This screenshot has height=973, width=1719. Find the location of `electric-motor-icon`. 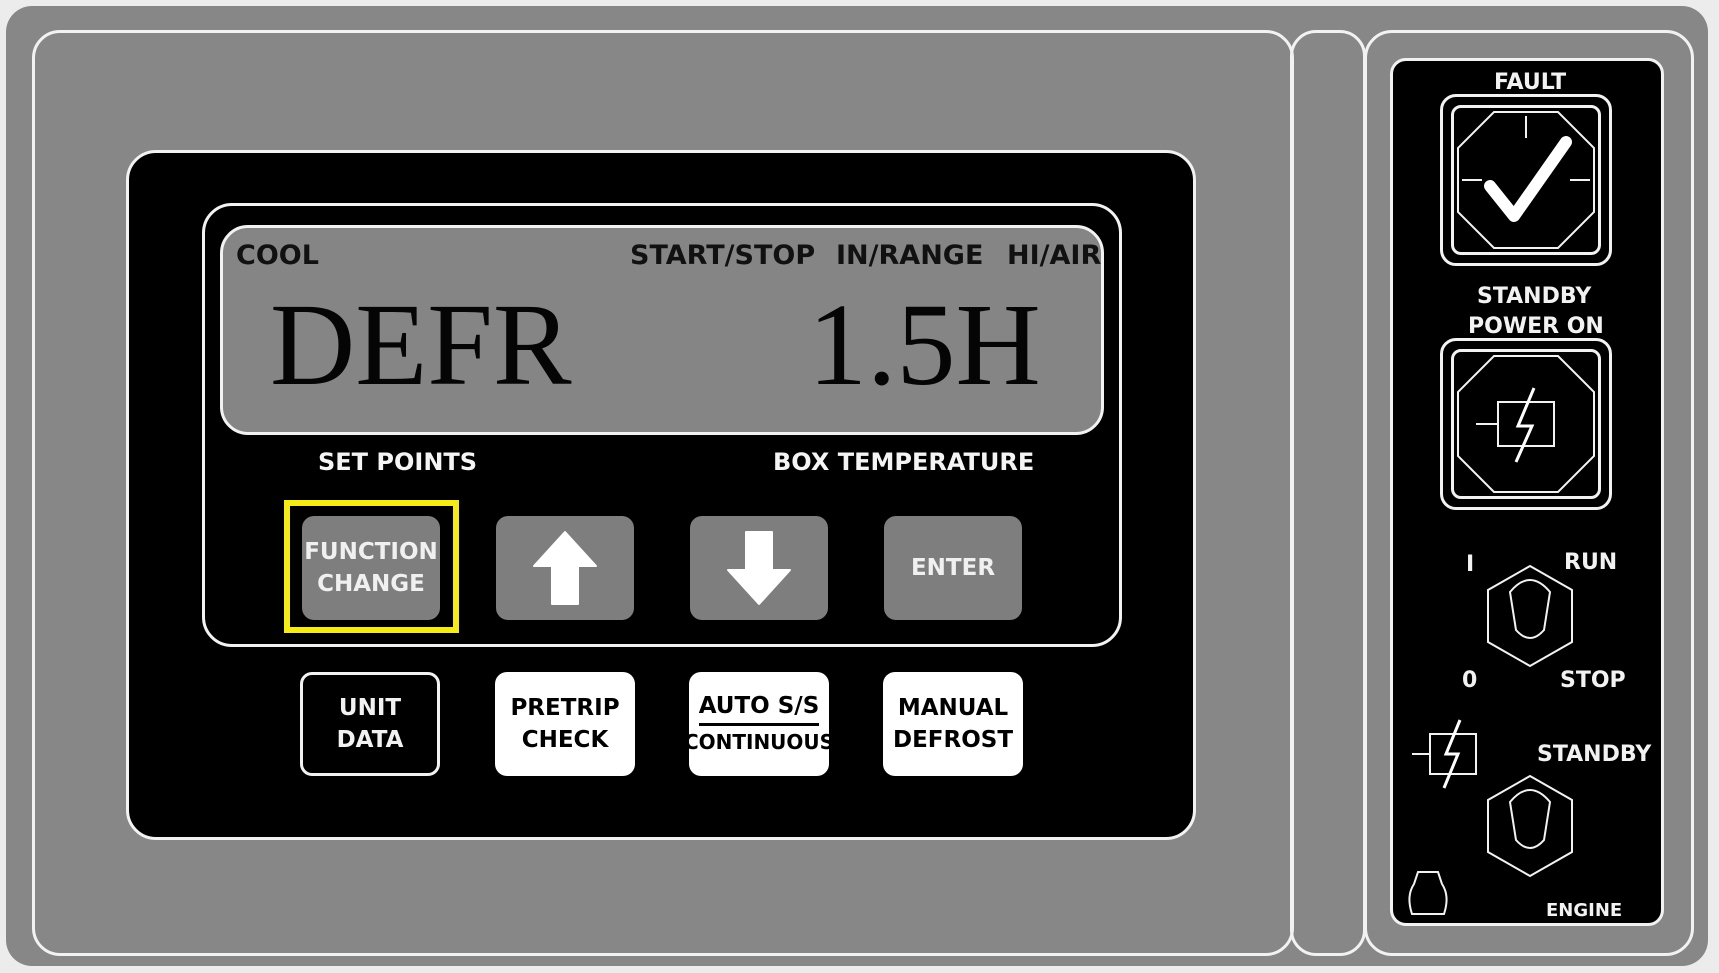

electric-motor-icon is located at coordinates (1526, 424).